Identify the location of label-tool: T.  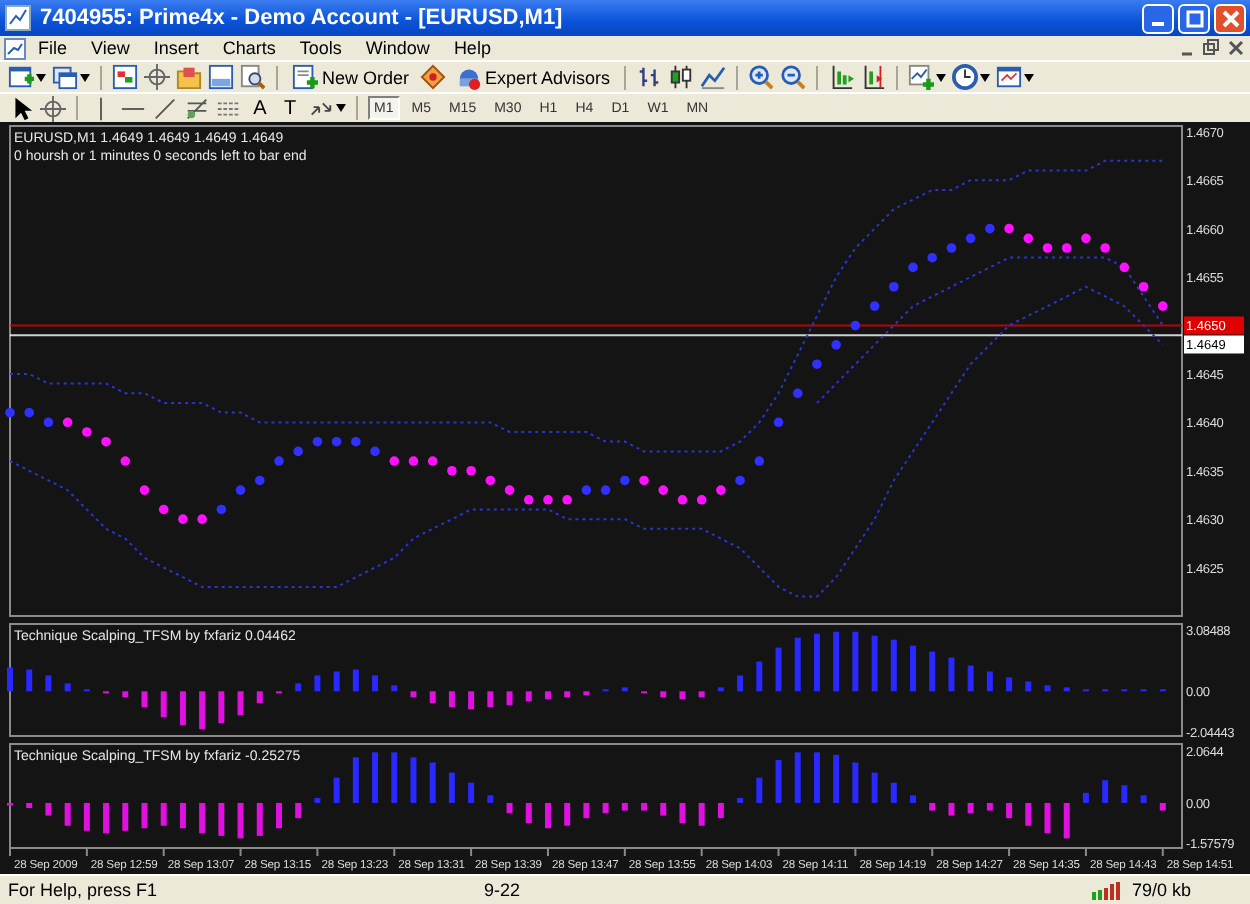
(290, 108).